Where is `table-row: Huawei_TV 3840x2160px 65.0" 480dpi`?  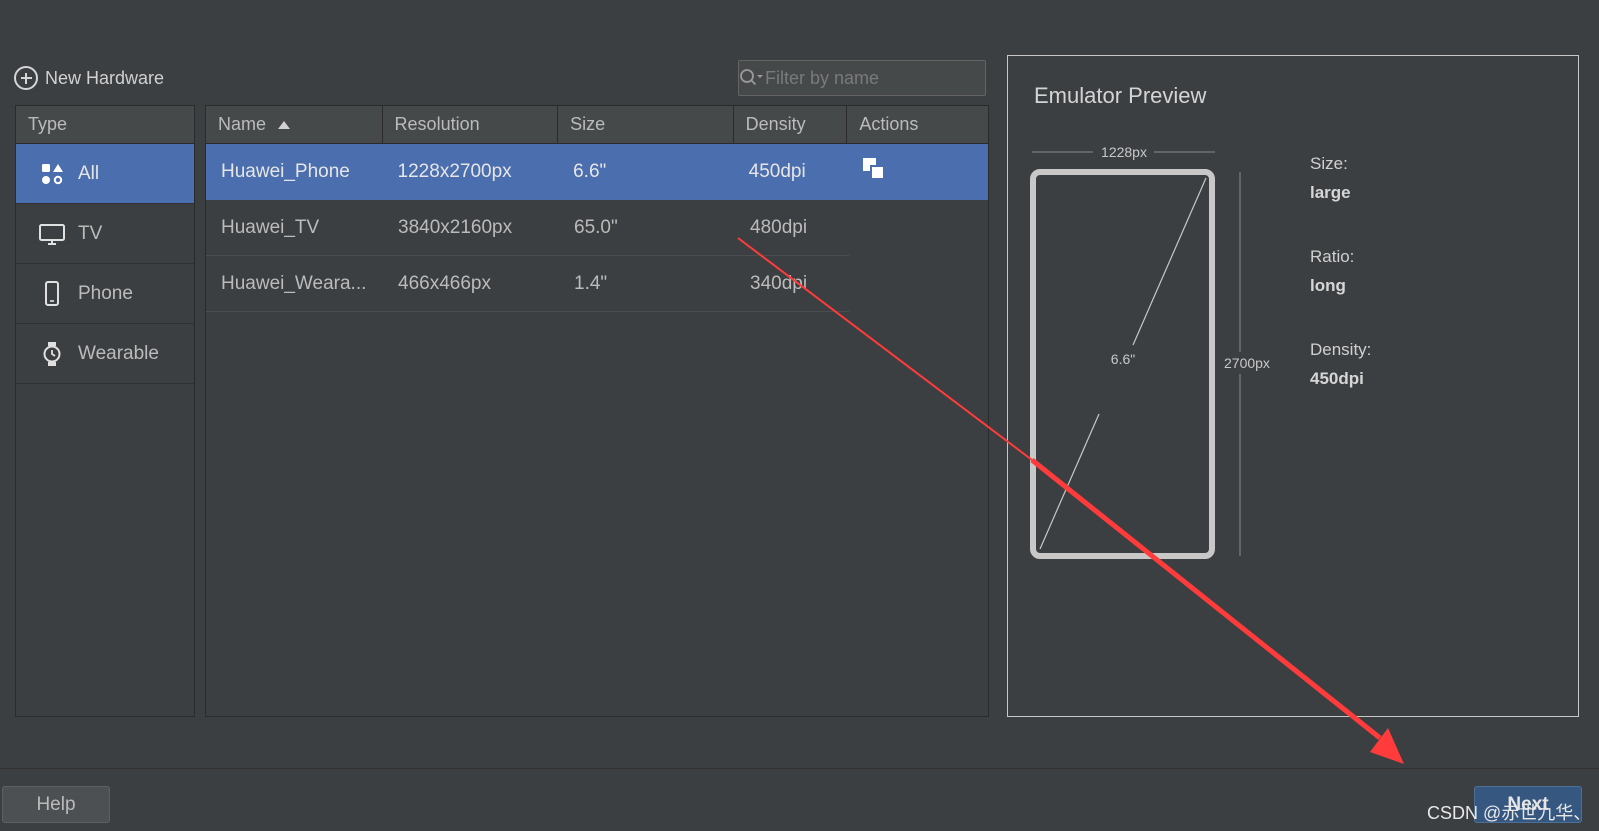 table-row: Huawei_TV 3840x2160px 65.0" 480dpi is located at coordinates (527, 228).